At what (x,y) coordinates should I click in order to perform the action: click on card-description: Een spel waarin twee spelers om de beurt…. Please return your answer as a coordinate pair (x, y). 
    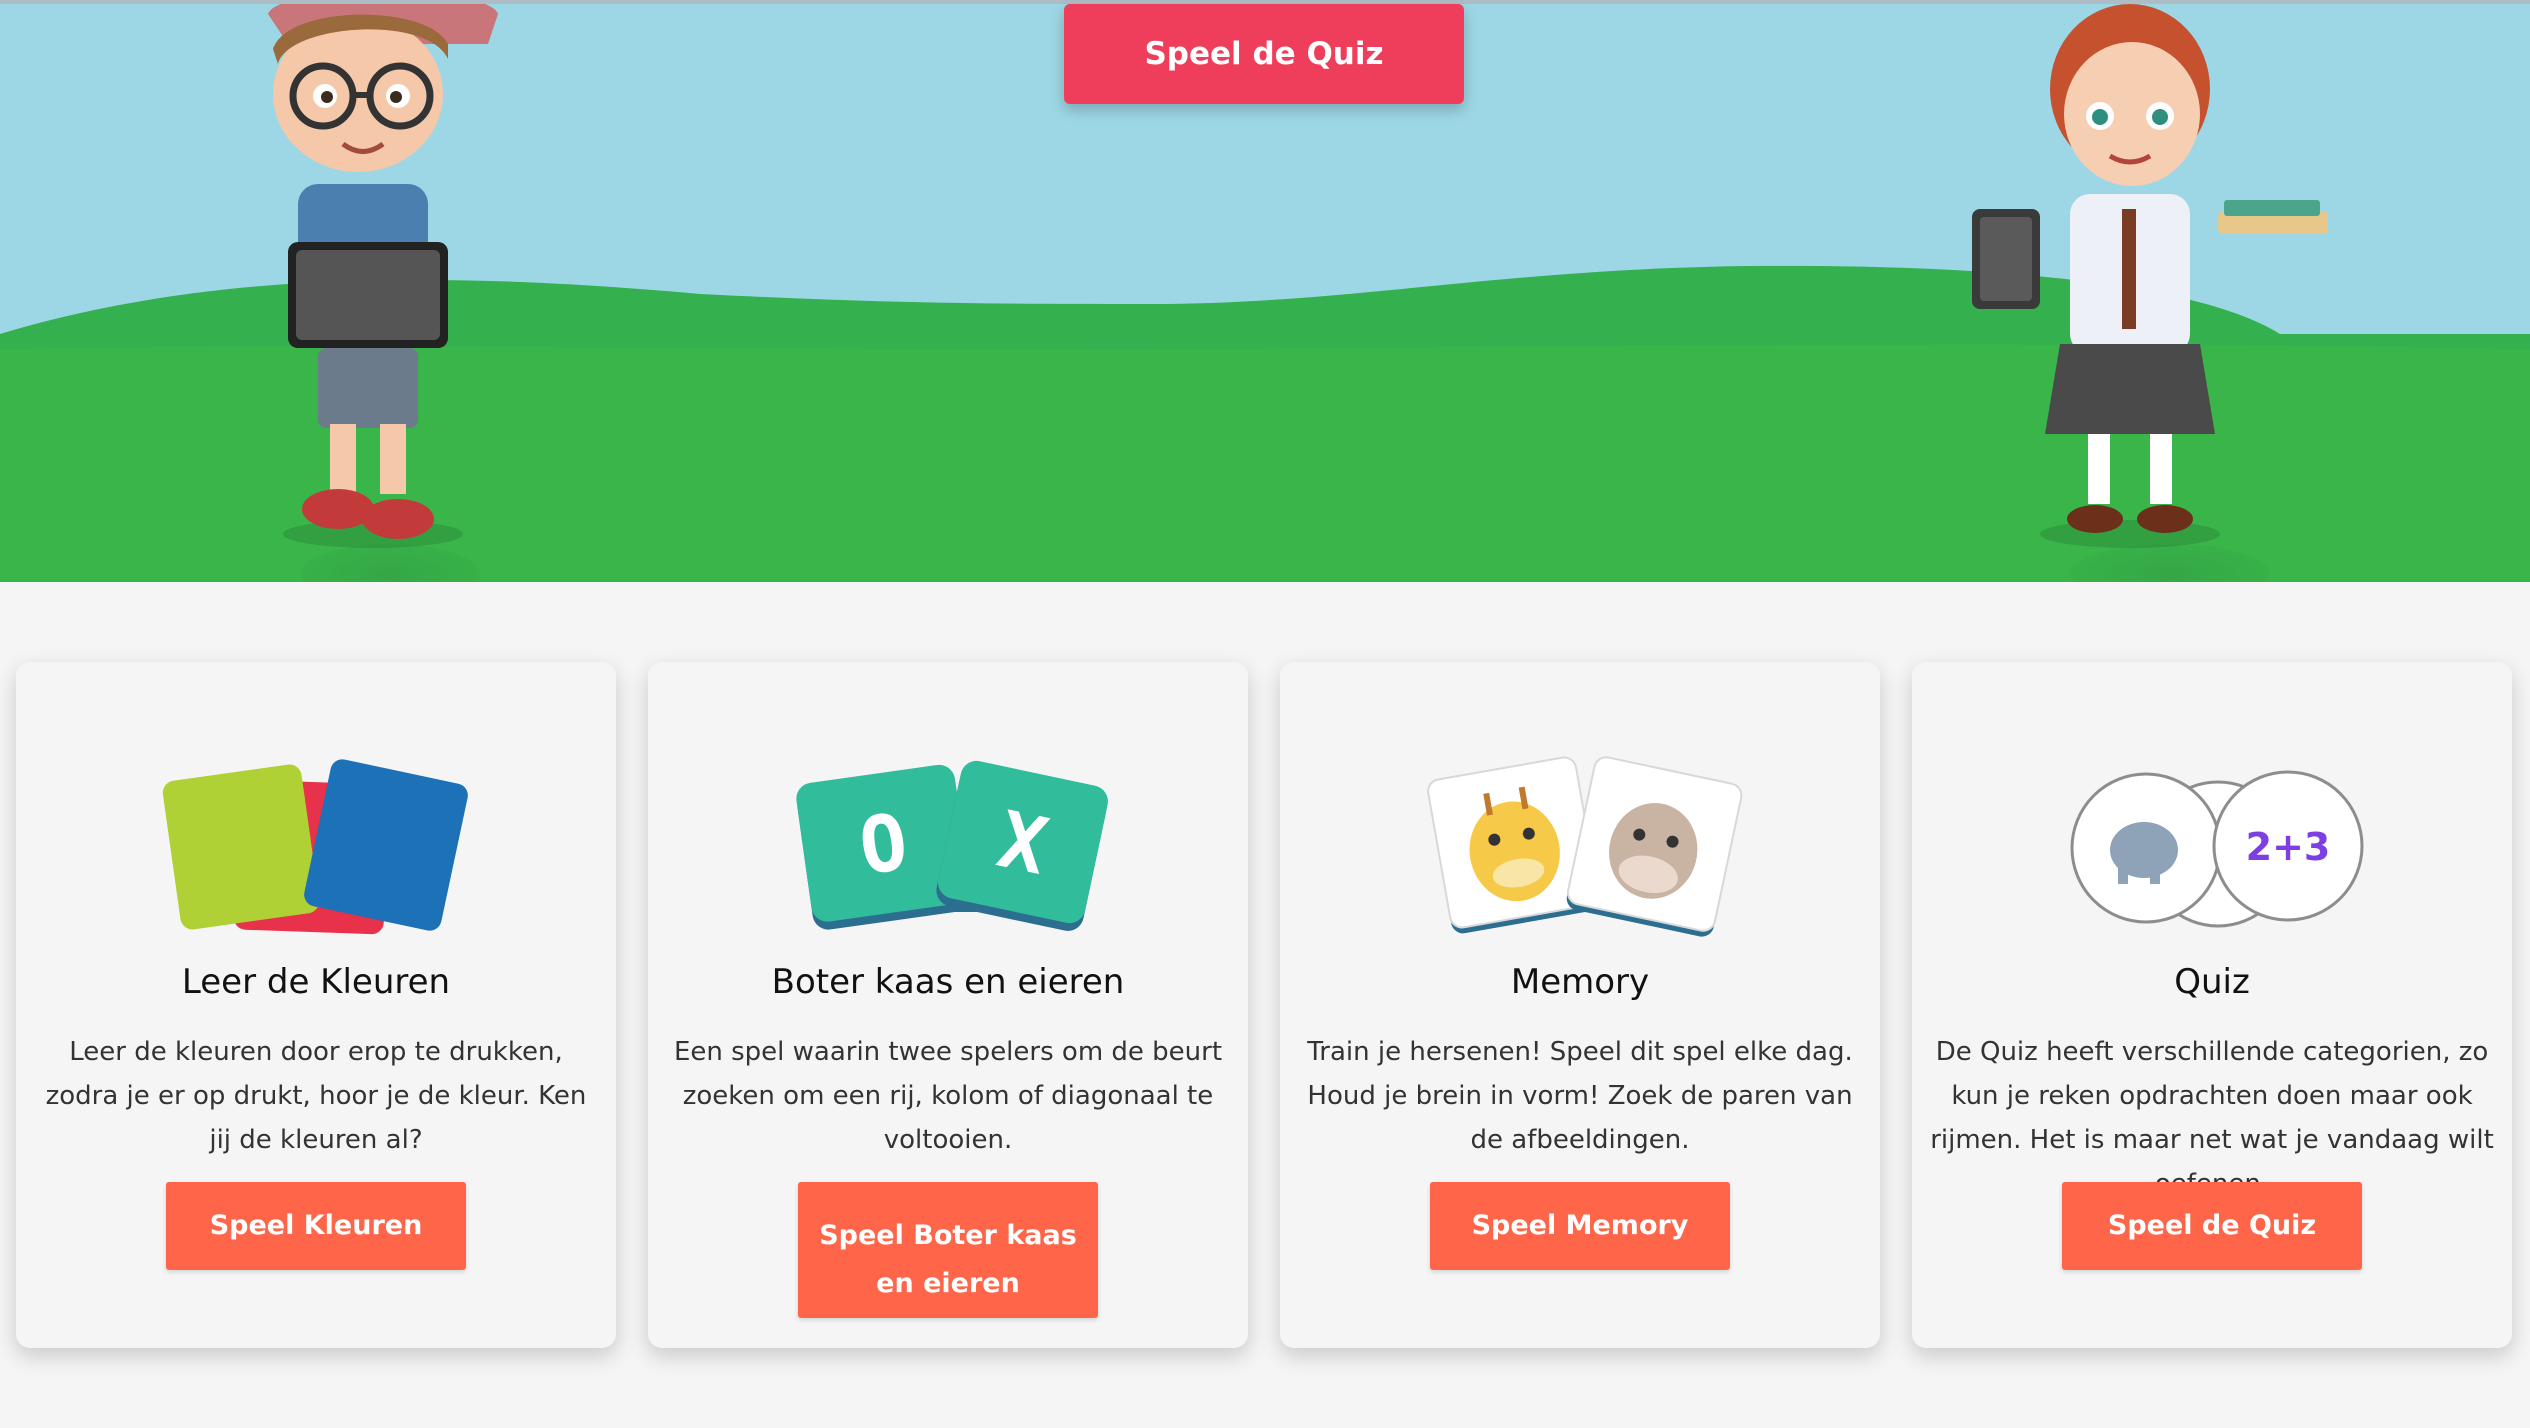
    Looking at the image, I should click on (948, 1096).